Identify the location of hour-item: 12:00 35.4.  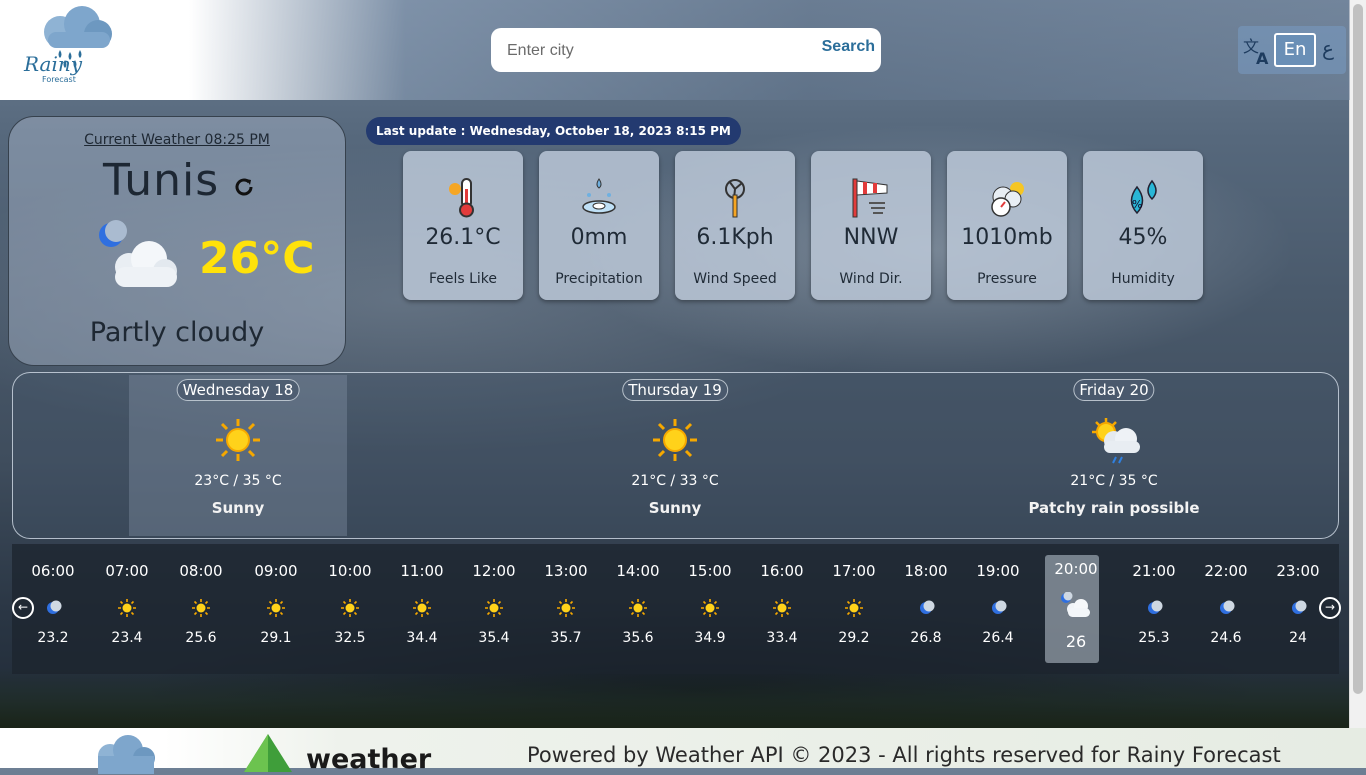
(494, 609).